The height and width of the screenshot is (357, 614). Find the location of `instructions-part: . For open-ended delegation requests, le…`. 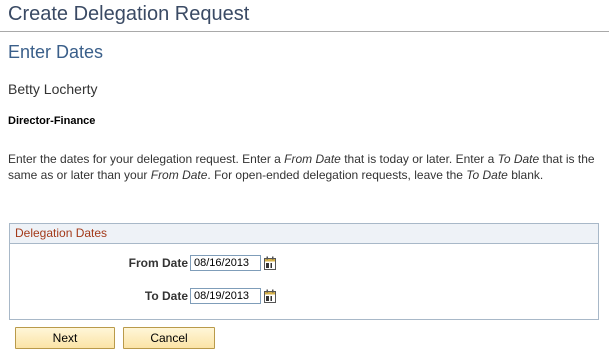

instructions-part: . For open-ended delegation requests, le… is located at coordinates (337, 175).